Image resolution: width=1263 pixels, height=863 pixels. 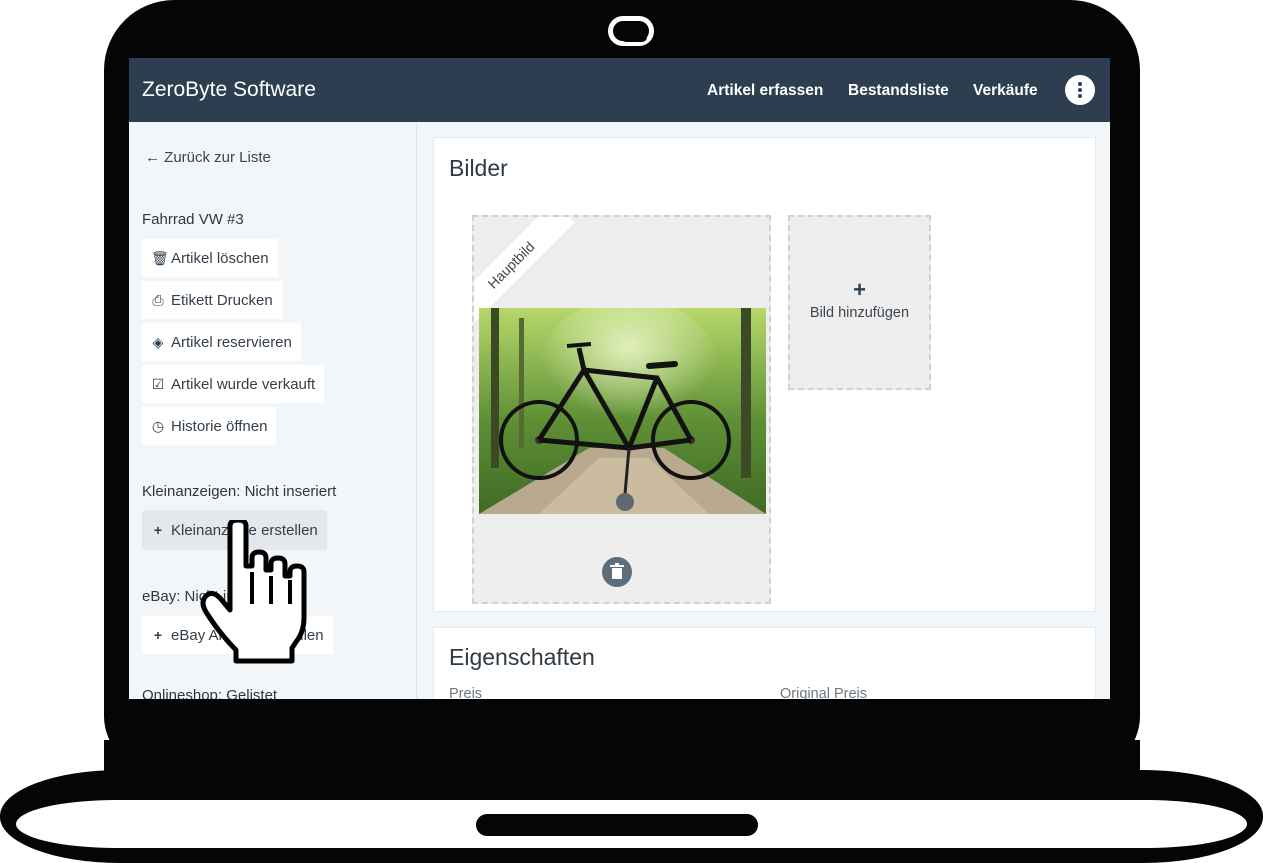 I want to click on nav-artikel-erfassen: Artikel erfassen, so click(x=765, y=91).